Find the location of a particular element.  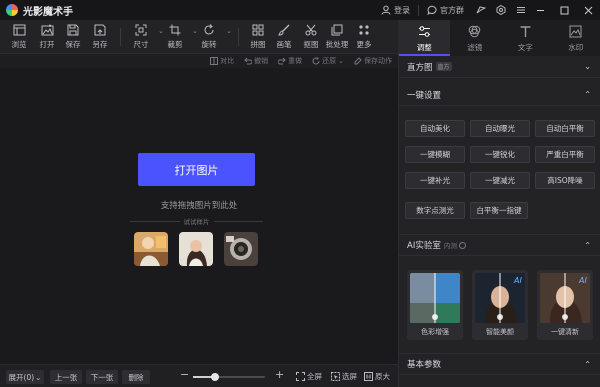

cutout-icon is located at coordinates (311, 30).